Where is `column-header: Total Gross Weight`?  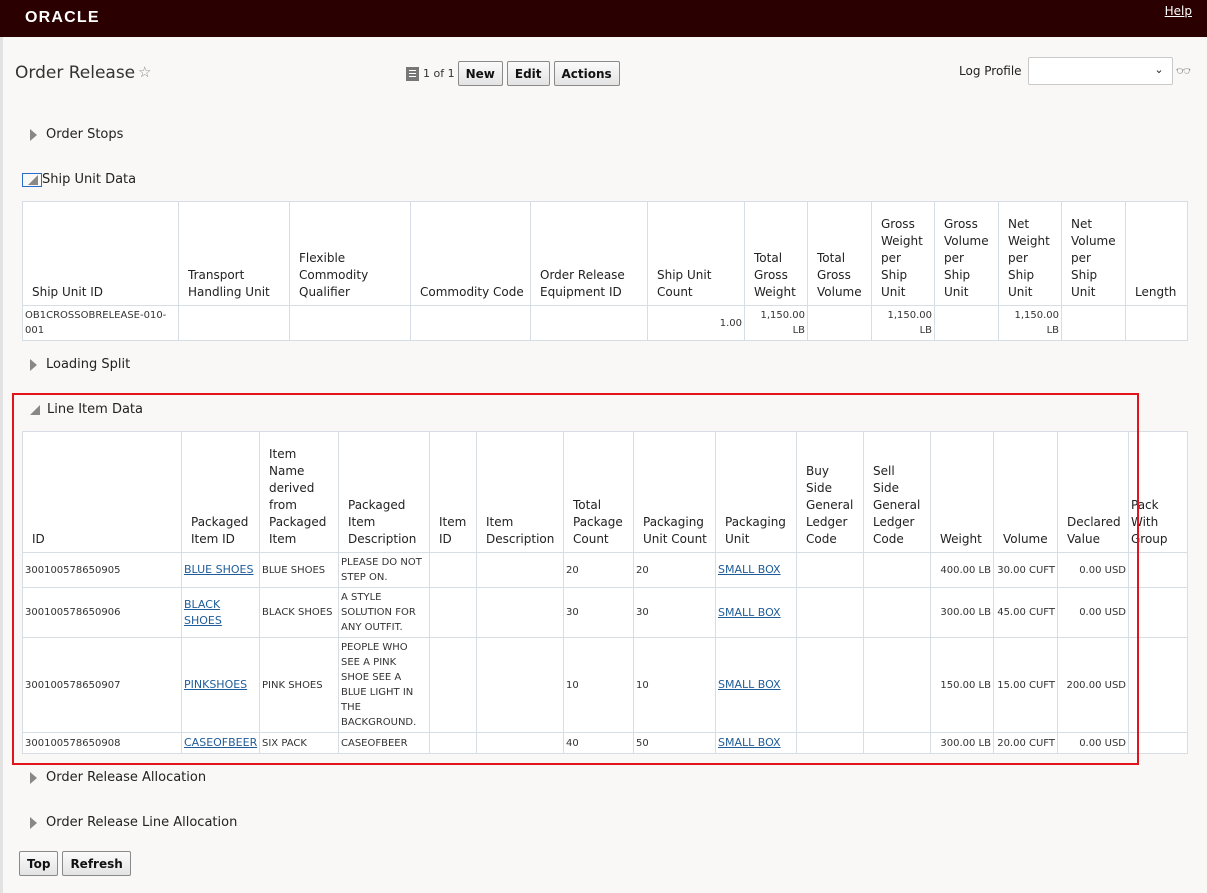 column-header: Total Gross Weight is located at coordinates (776, 253).